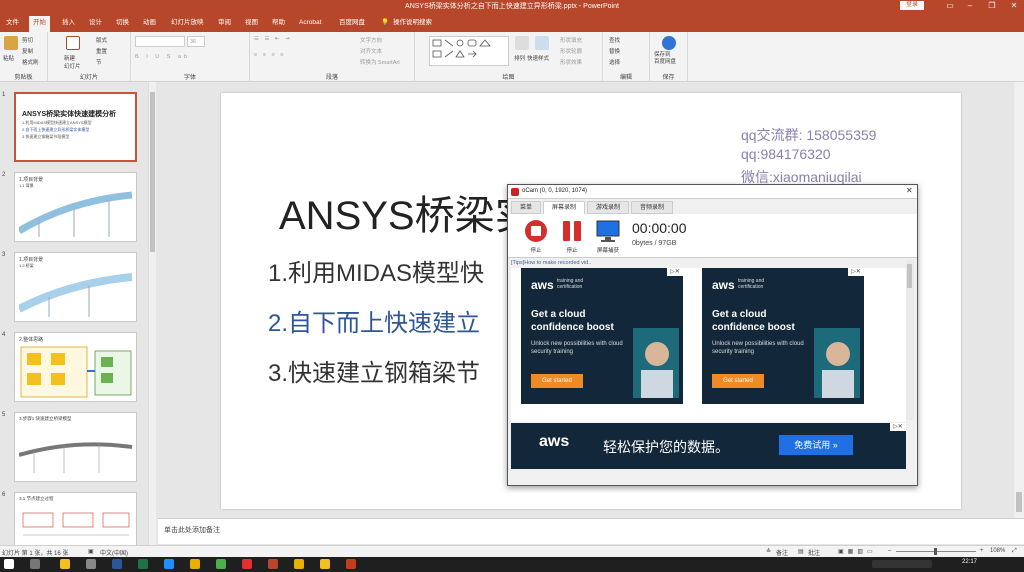 The image size is (1024, 572). What do you see at coordinates (101, 40) in the screenshot?
I see `layout-button: 版式` at bounding box center [101, 40].